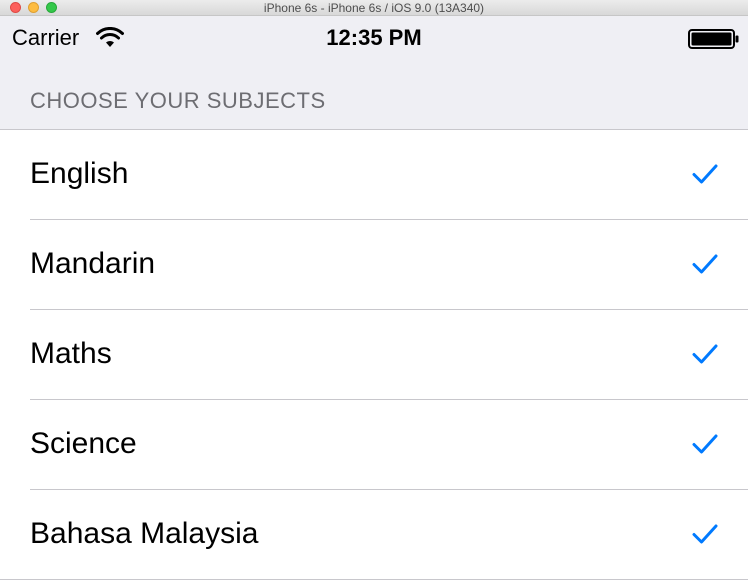  I want to click on simulator-title-bar: iPhone 6s - iPhone 6s / iOS 9.0 (13A340), so click(374, 8).